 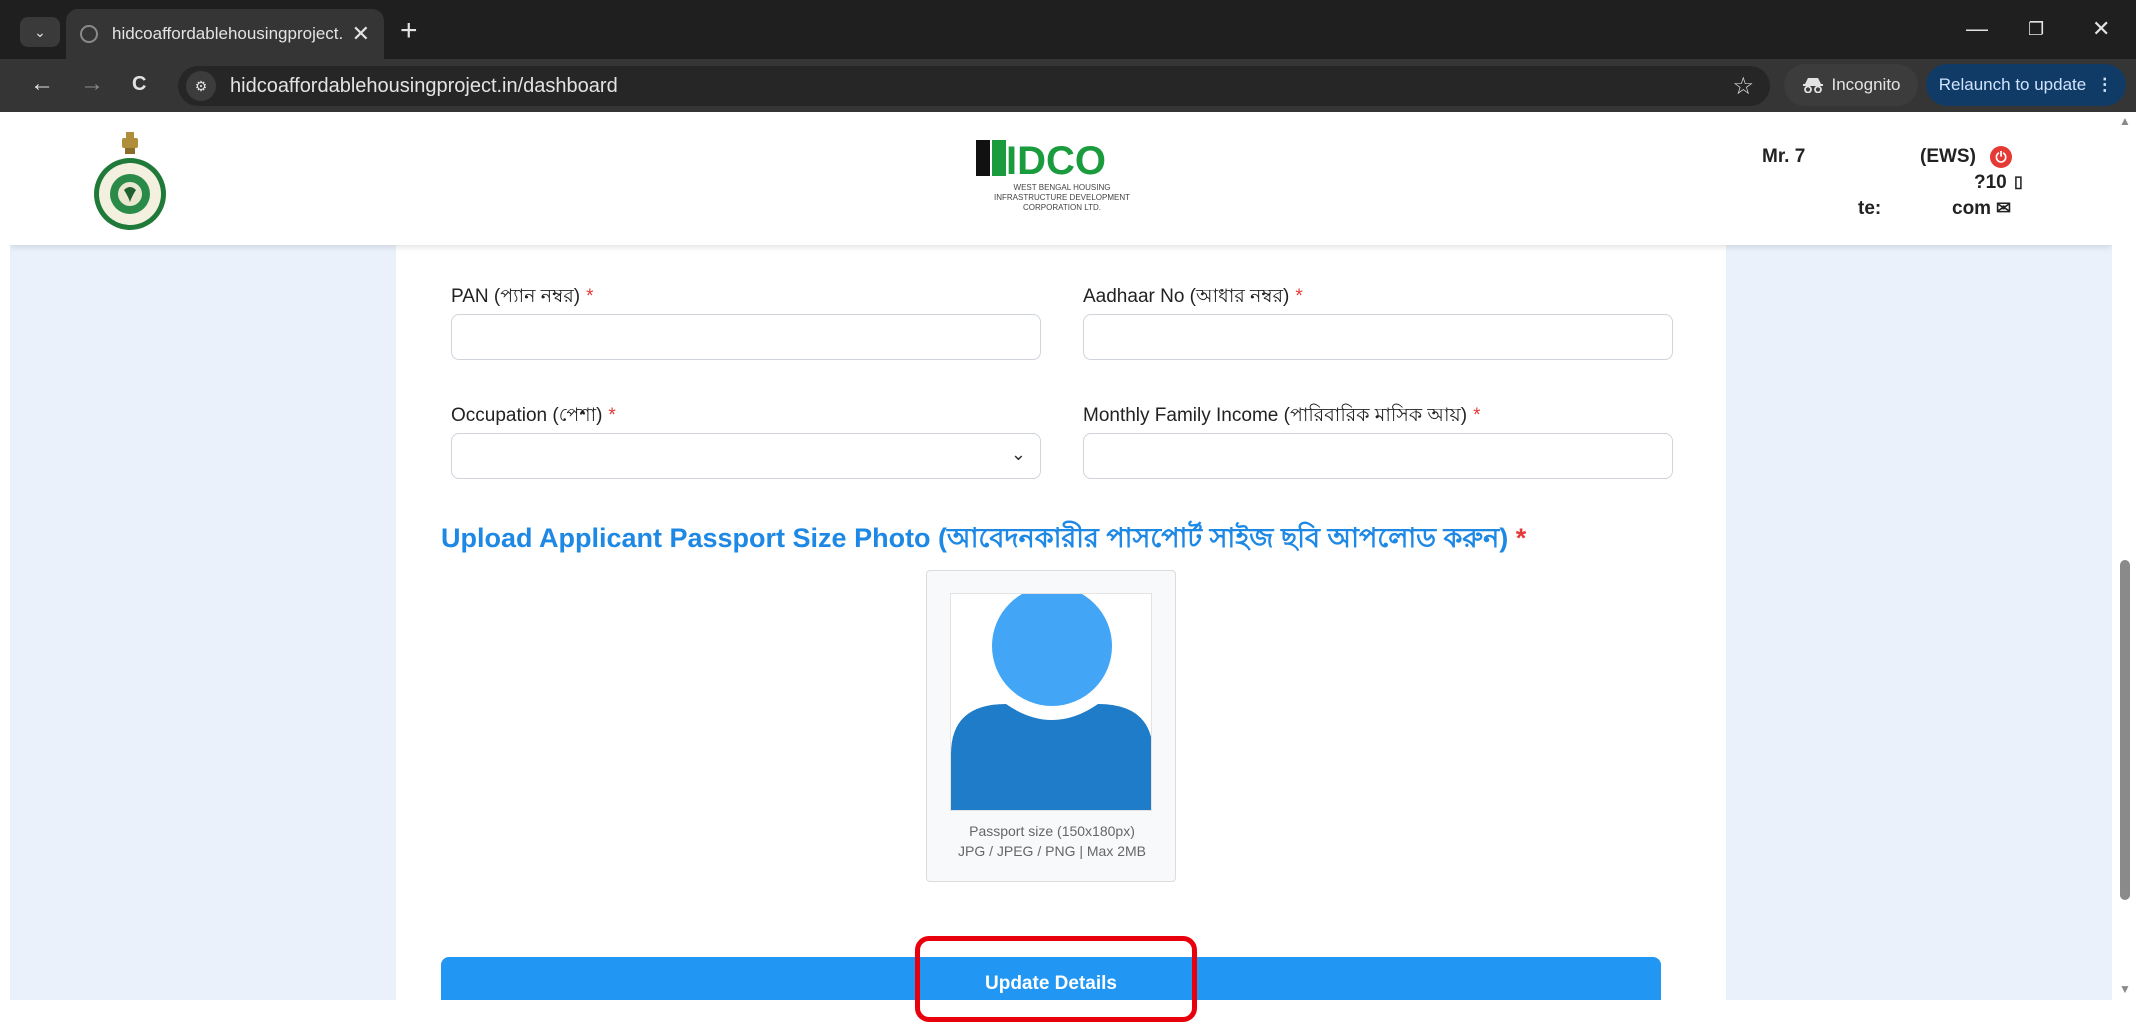 What do you see at coordinates (746, 456) in the screenshot?
I see `occupation-select: ⌄` at bounding box center [746, 456].